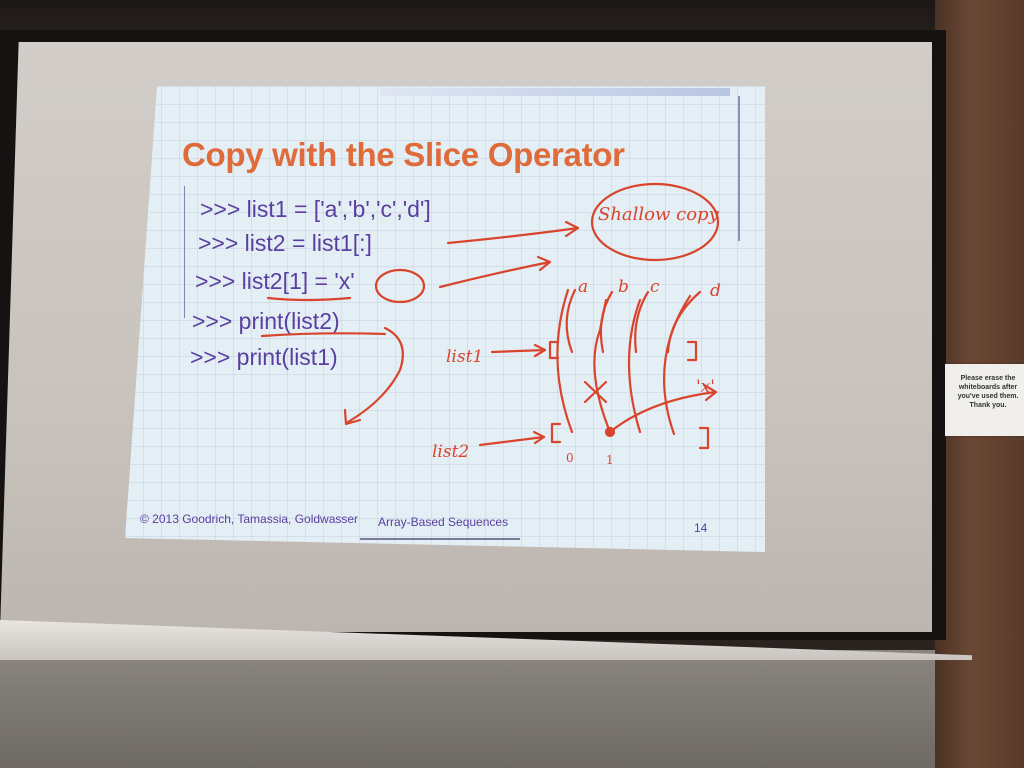  I want to click on arrow-line3-to-label, so click(495, 274).